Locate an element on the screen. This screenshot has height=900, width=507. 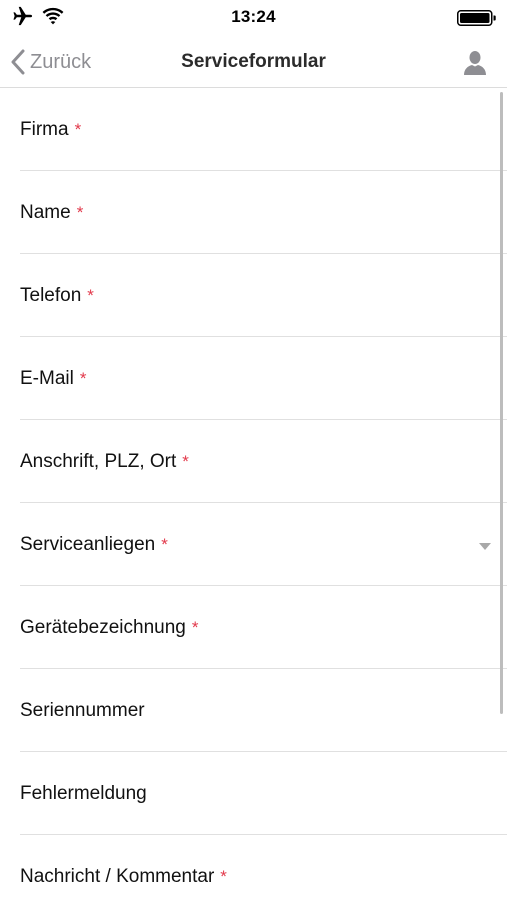
field-label: Nachricht / Kommentar * is located at coordinates (123, 876).